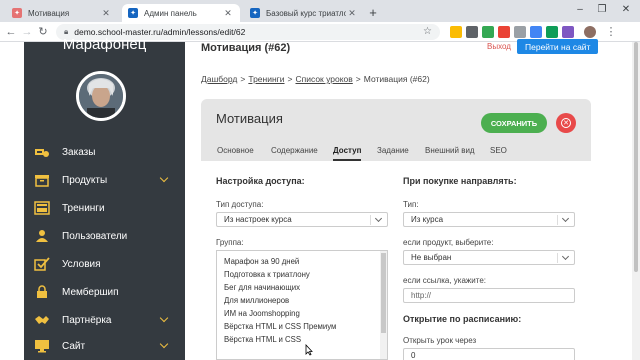 The height and width of the screenshot is (360, 640). What do you see at coordinates (302, 219) in the screenshot?
I see `access-type-select: Из настроек курса` at bounding box center [302, 219].